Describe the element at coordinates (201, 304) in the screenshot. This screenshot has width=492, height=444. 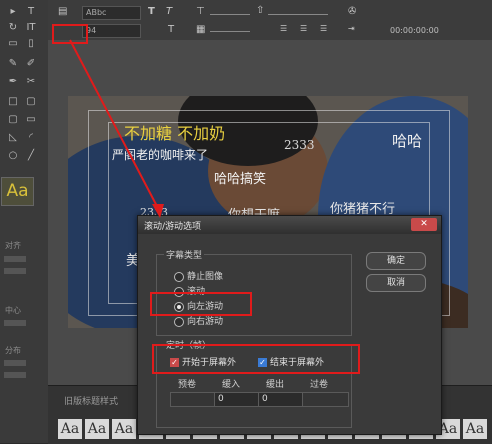
I see `annotation-box-crawl-left` at that location.